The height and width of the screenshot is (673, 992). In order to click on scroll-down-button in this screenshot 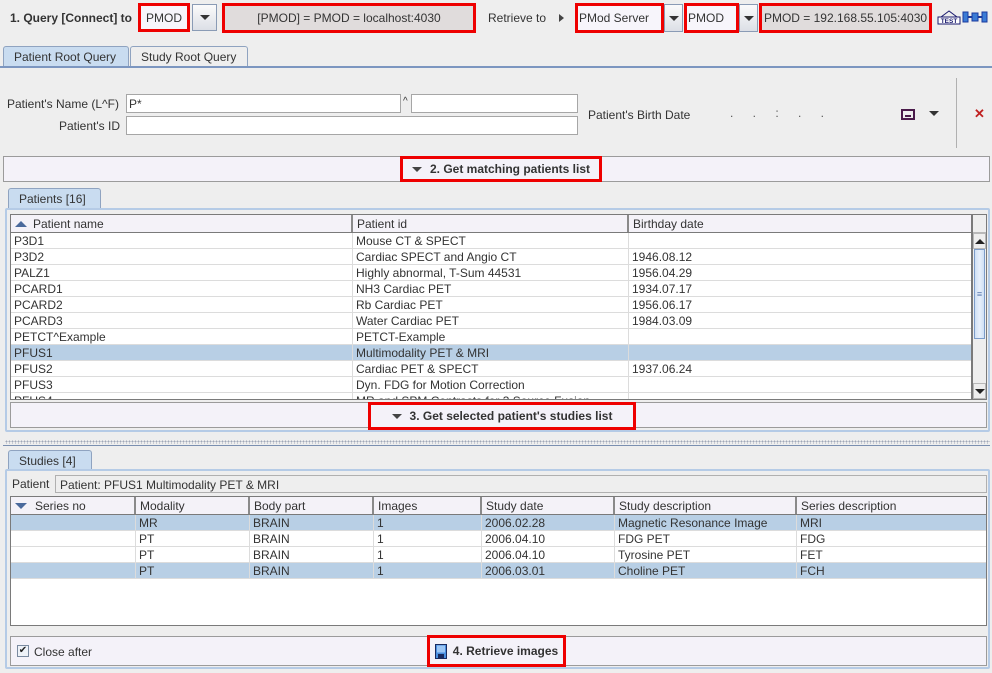, I will do `click(979, 391)`.